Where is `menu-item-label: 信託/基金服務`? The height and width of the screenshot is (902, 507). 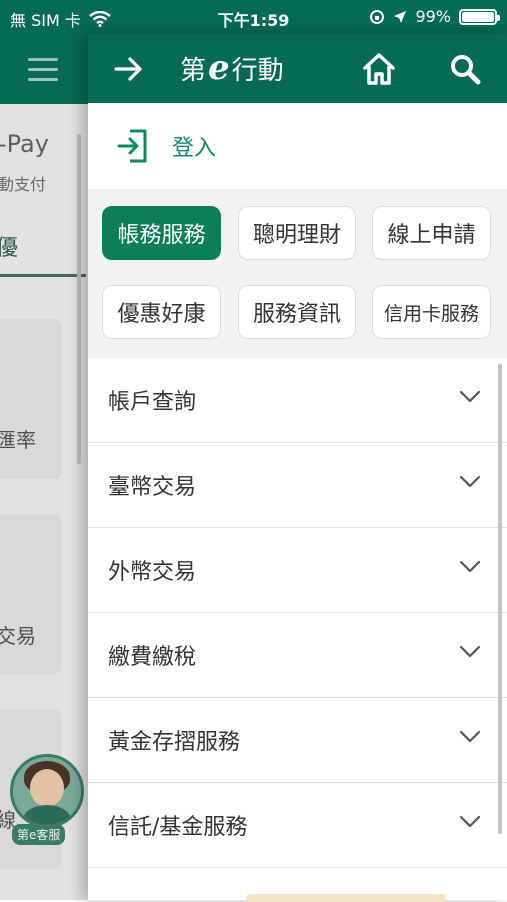
menu-item-label: 信託/基金服務 is located at coordinates (178, 827).